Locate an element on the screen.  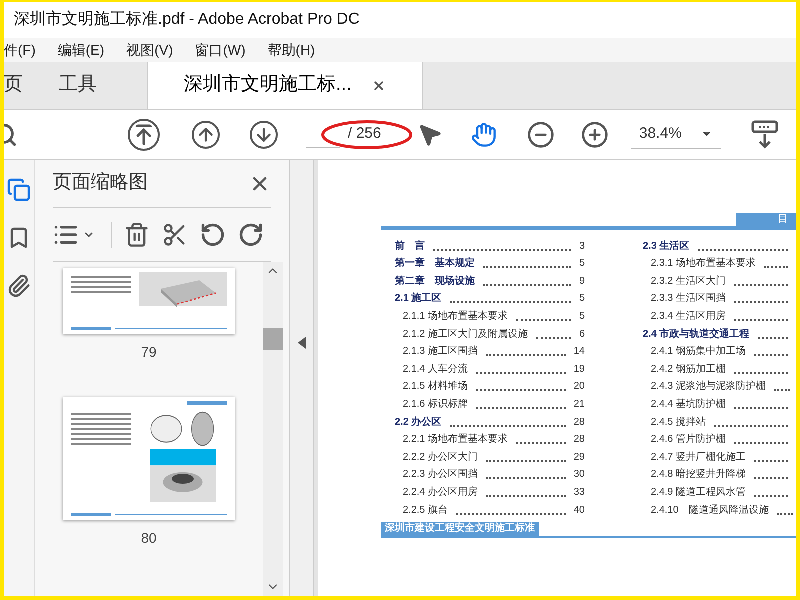
toc-page-number: 21 is located at coordinates (579, 405).